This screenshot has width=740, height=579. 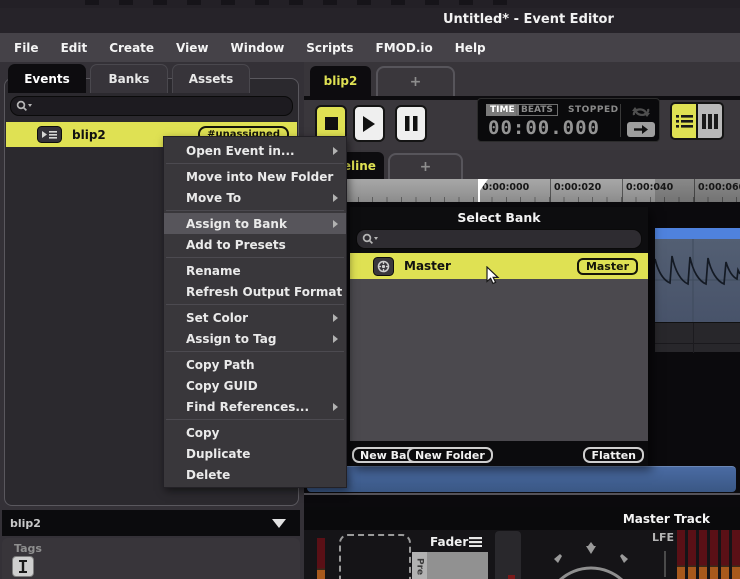 I want to click on waveform-icon, so click(x=697, y=280).